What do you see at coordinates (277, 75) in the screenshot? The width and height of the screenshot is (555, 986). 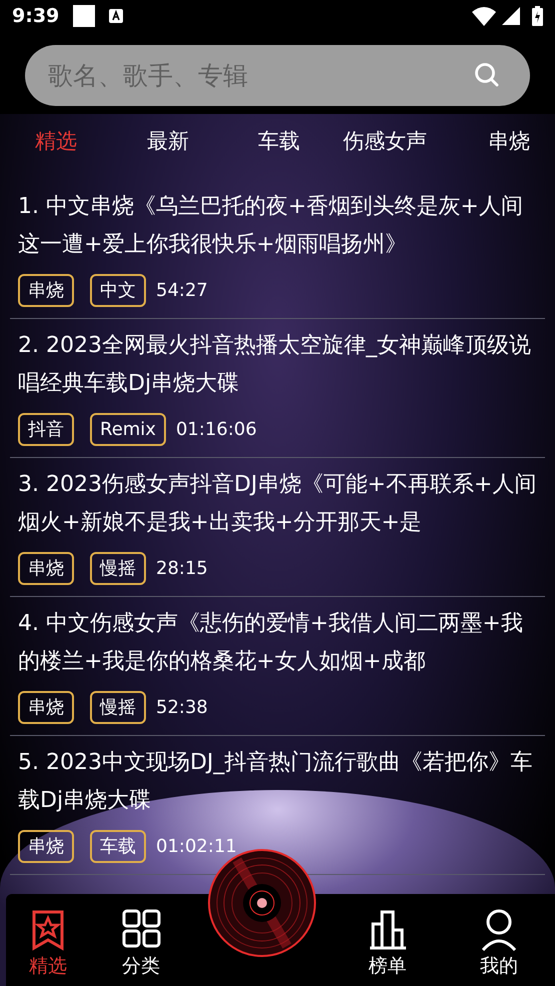 I see `search-field: 歌名、歌手、专辑` at bounding box center [277, 75].